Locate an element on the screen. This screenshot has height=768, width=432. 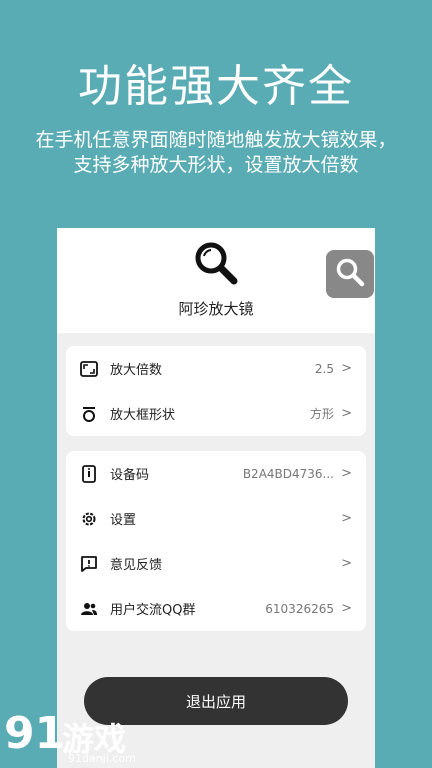
feedback-icon is located at coordinates (89, 564).